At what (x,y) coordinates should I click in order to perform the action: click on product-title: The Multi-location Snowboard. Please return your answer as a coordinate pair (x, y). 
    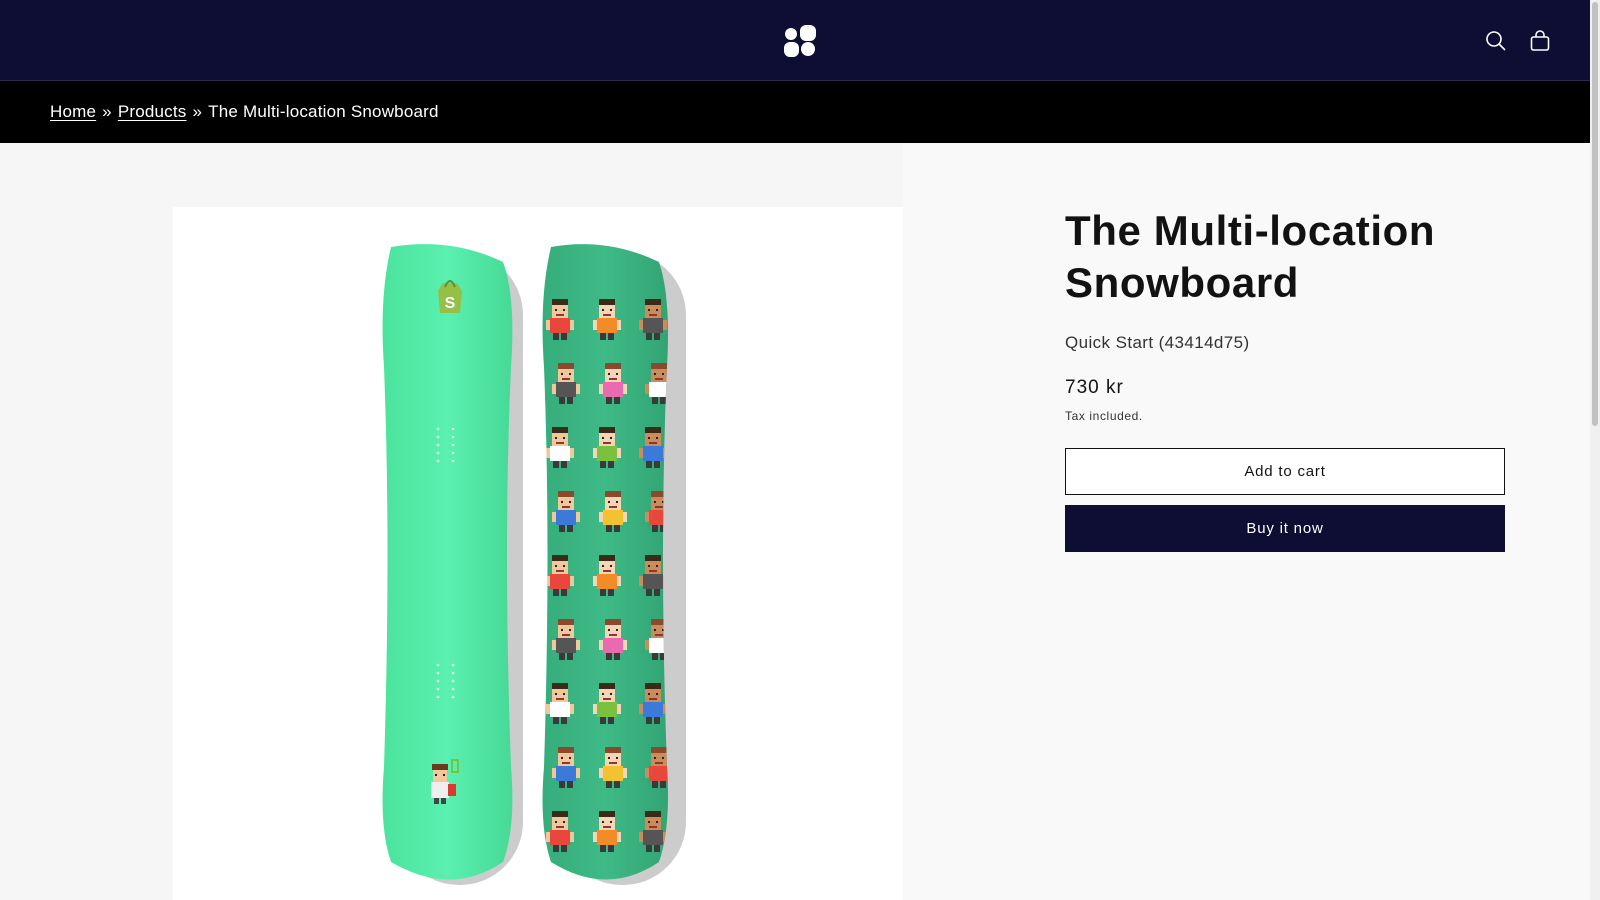
    Looking at the image, I should click on (1250, 256).